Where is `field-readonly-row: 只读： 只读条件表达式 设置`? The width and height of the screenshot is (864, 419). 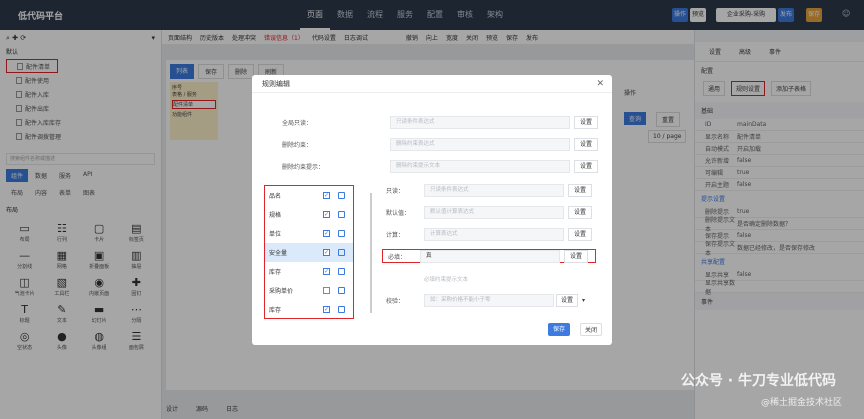 field-readonly-row: 只读： 只读条件表达式 设置 is located at coordinates (484, 190).